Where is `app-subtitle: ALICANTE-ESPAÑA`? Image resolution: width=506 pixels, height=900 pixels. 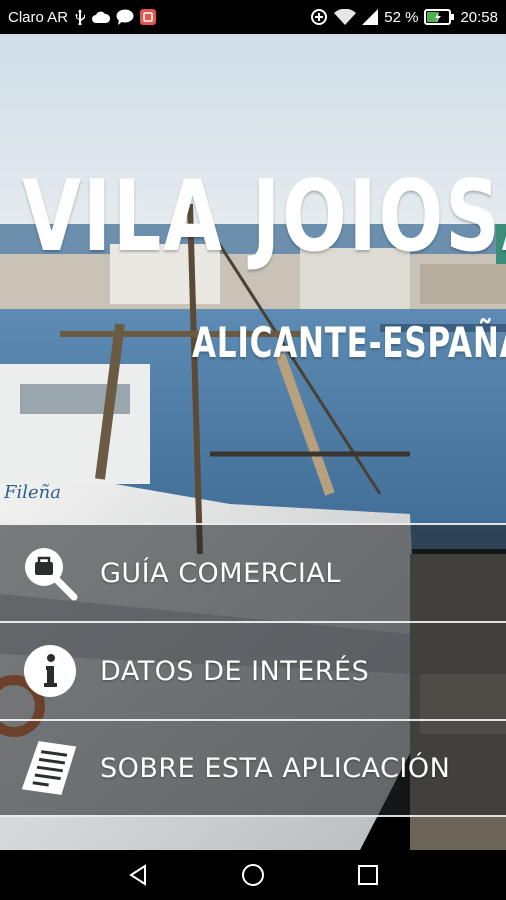
app-subtitle: ALICANTE-ESPAÑA is located at coordinates (349, 342).